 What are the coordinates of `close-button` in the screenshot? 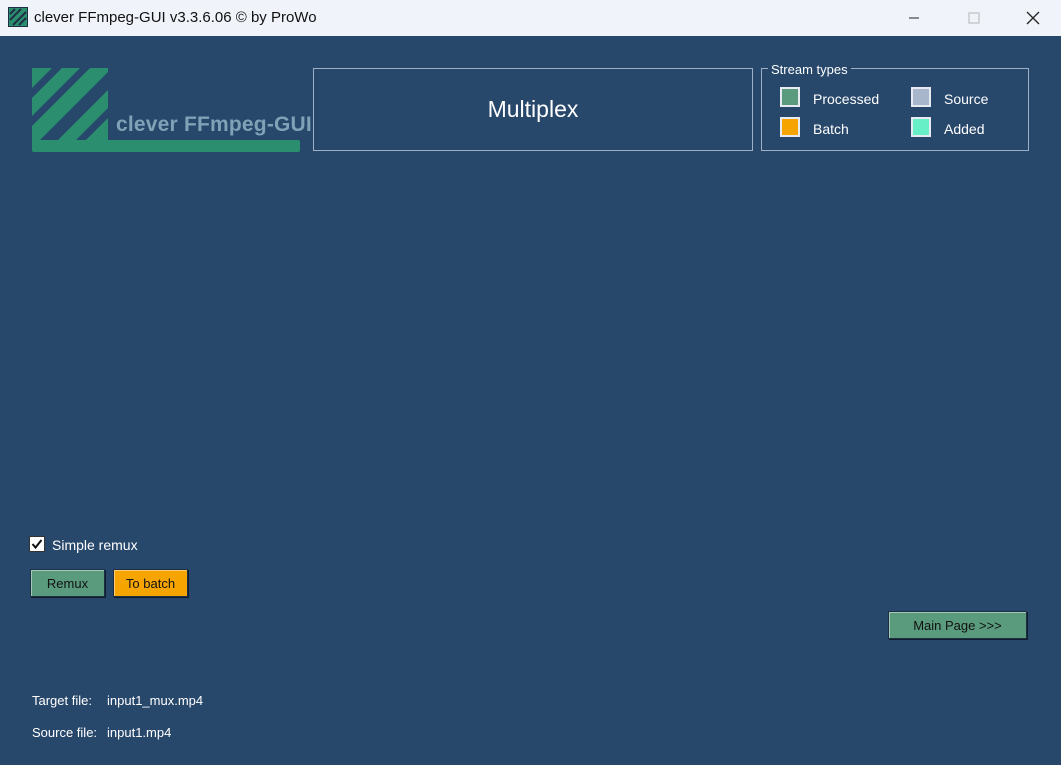 It's located at (1032, 18).